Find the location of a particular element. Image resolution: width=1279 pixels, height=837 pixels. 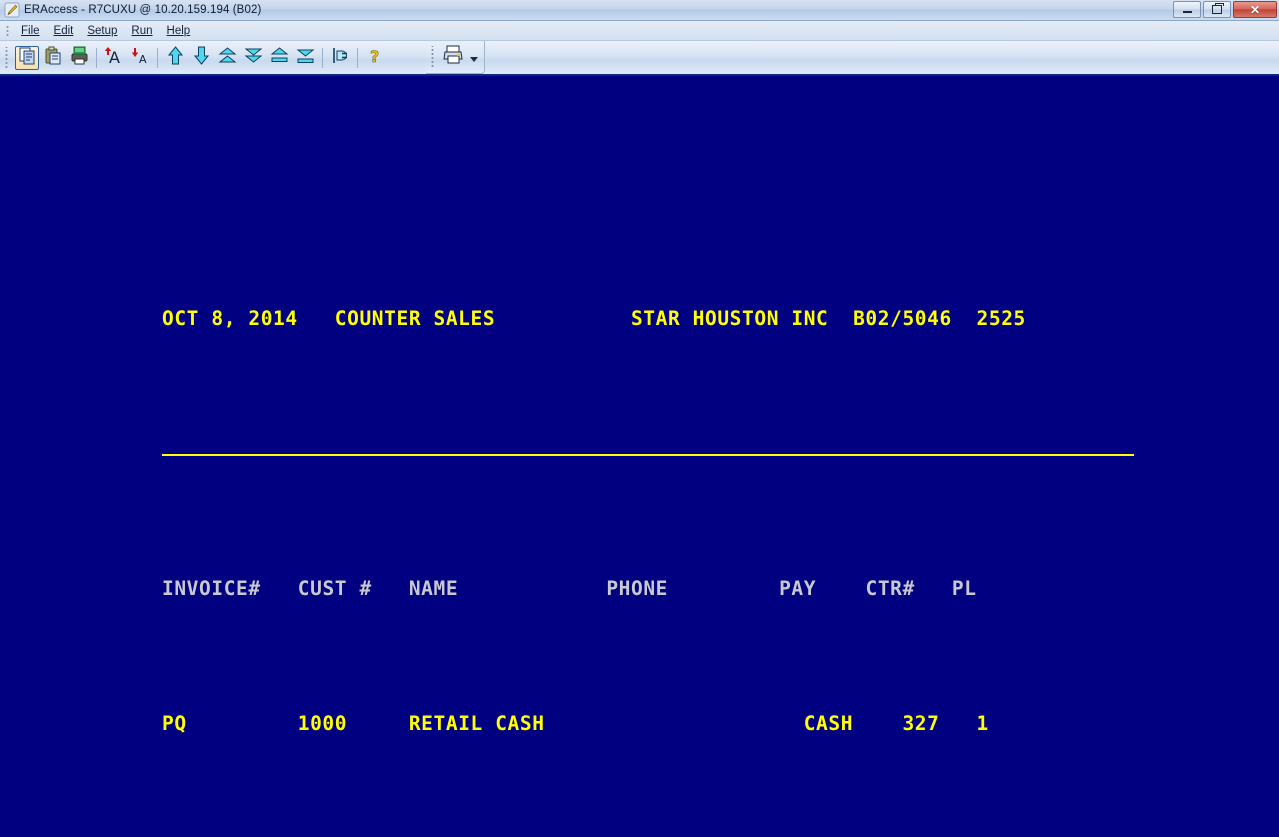

header-divider is located at coordinates (648, 453).